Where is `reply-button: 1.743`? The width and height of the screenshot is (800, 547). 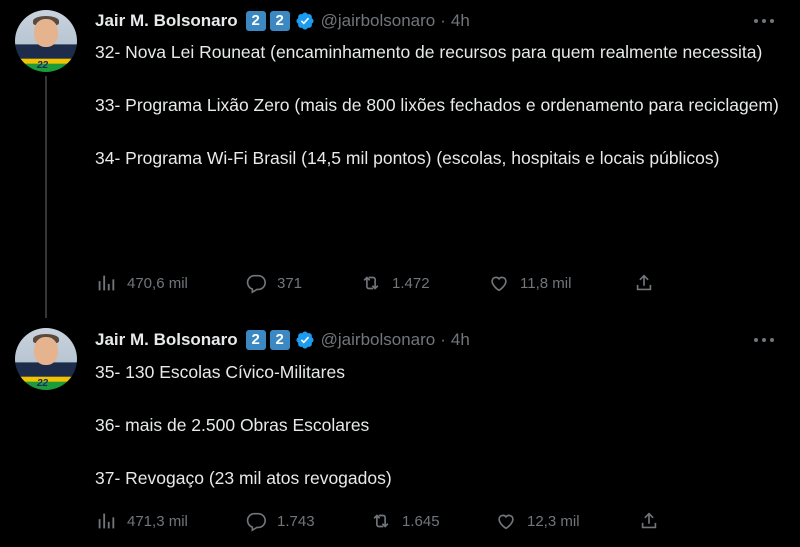
reply-button: 1.743 is located at coordinates (307, 521).